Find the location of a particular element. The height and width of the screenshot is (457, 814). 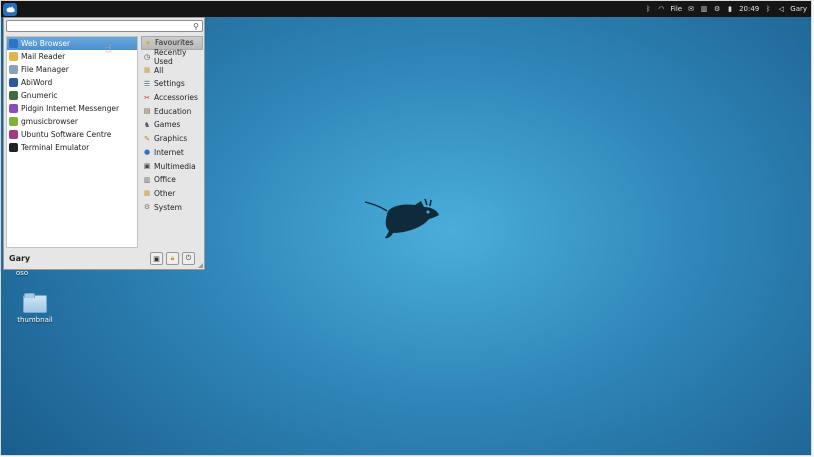

keyboard-icon: ▥ is located at coordinates (704, 9).